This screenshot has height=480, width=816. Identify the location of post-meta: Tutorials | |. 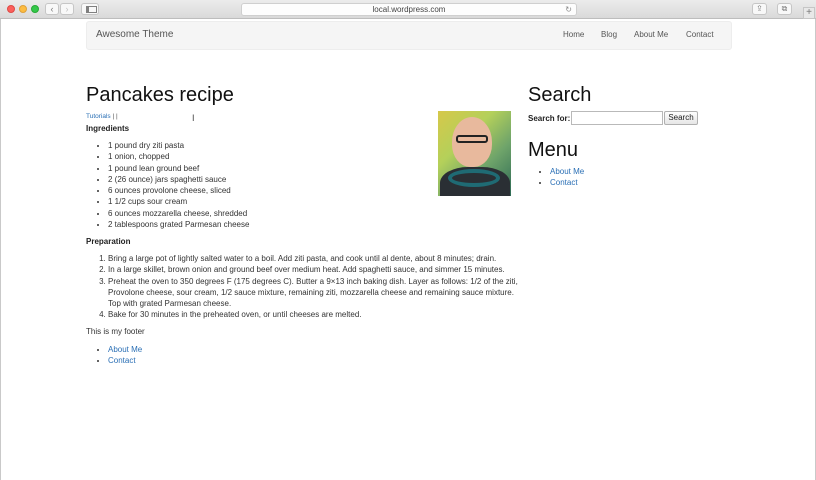
(102, 116).